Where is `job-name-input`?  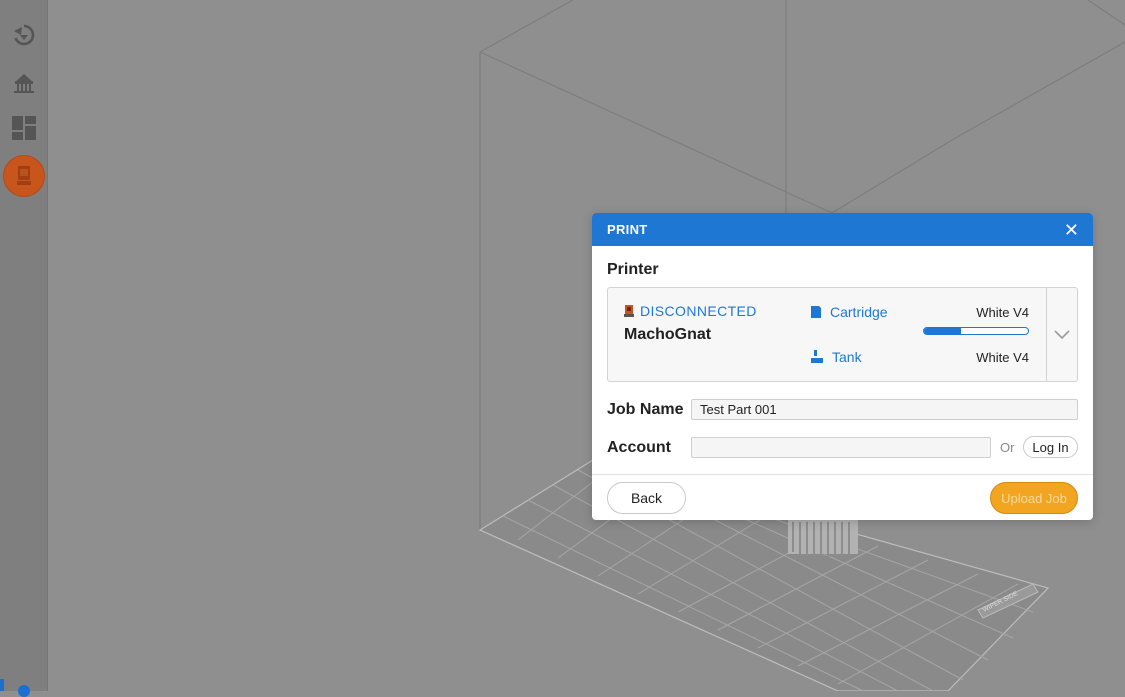
job-name-input is located at coordinates (884, 409).